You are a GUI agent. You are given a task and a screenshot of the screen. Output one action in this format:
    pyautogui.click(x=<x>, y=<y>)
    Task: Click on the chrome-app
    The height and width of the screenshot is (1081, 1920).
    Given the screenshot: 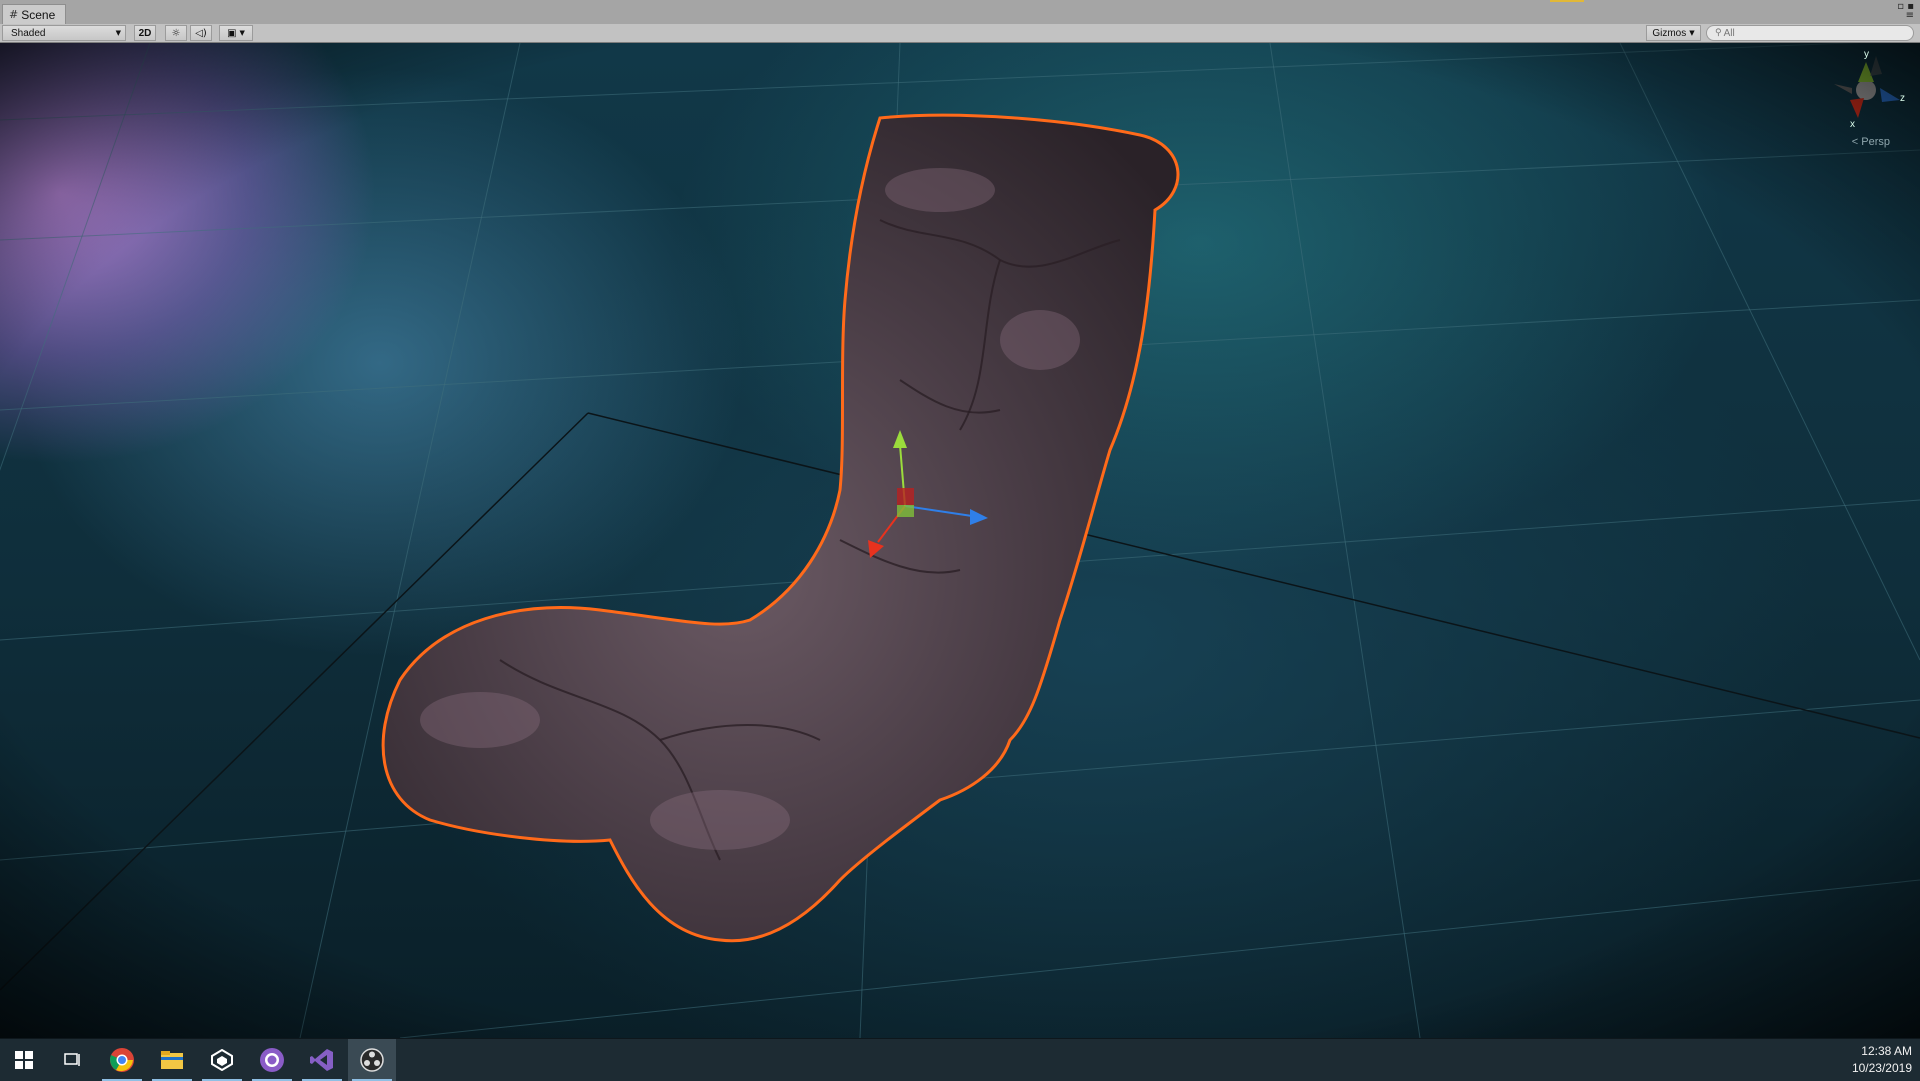 What is the action you would take?
    pyautogui.click(x=122, y=1060)
    